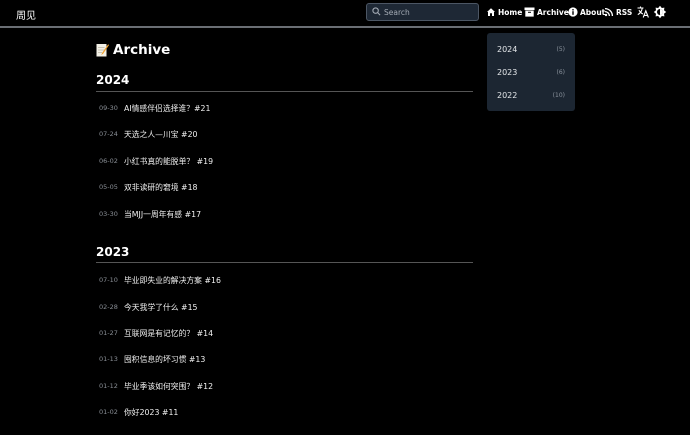 The image size is (690, 435). I want to click on search-icon, so click(376, 11).